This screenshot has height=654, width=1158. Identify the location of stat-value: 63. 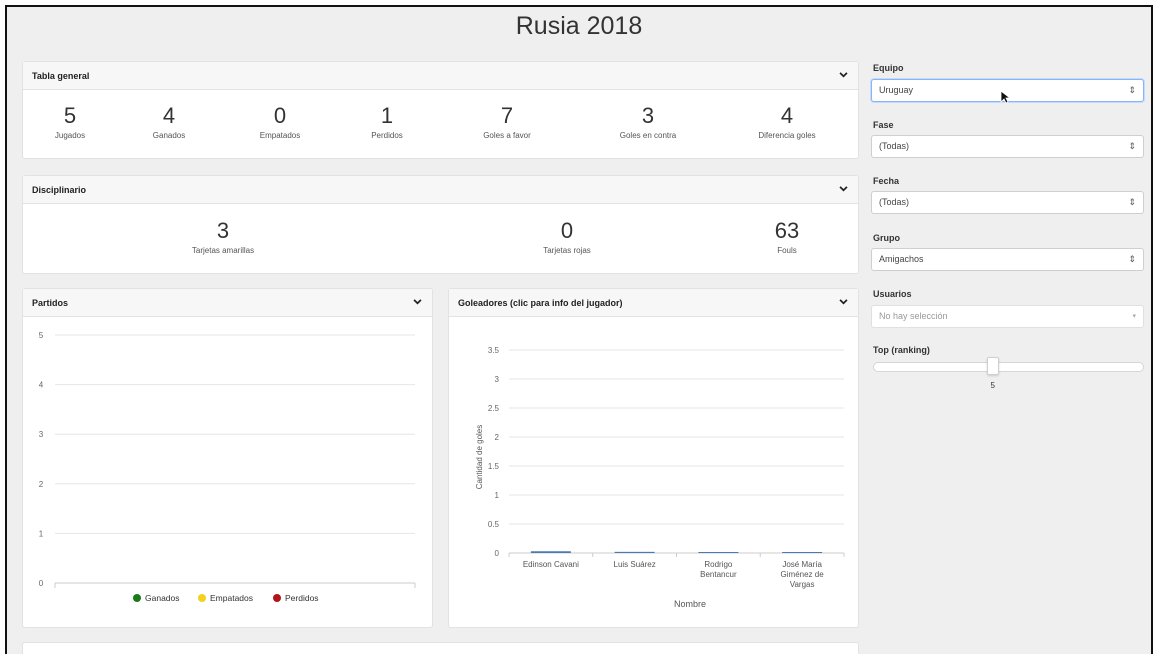
(787, 230).